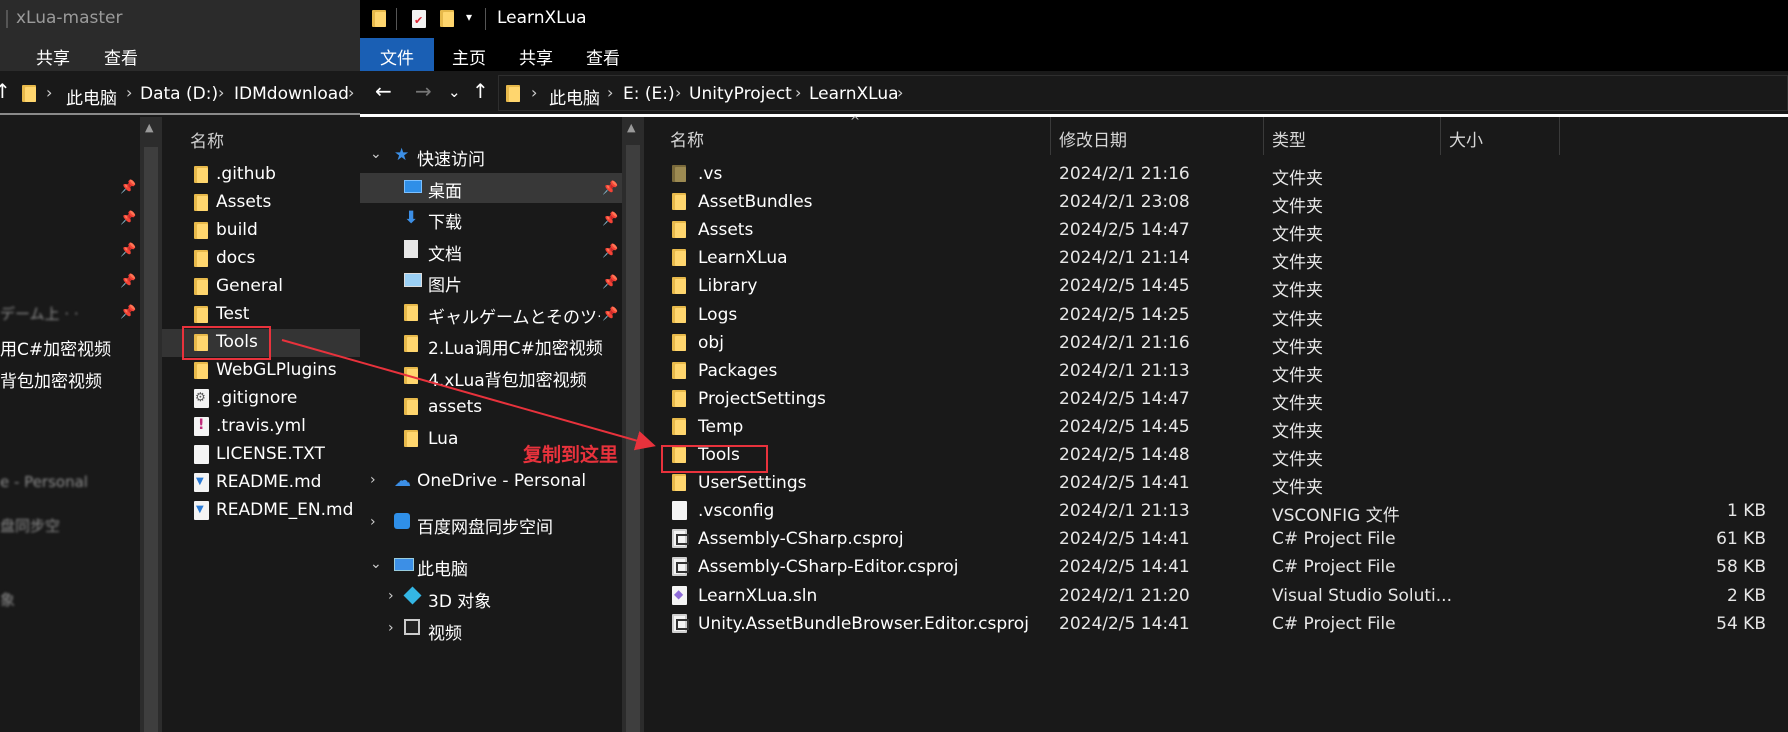 The image size is (1788, 732). I want to click on forward-arrow-icon: →, so click(423, 91).